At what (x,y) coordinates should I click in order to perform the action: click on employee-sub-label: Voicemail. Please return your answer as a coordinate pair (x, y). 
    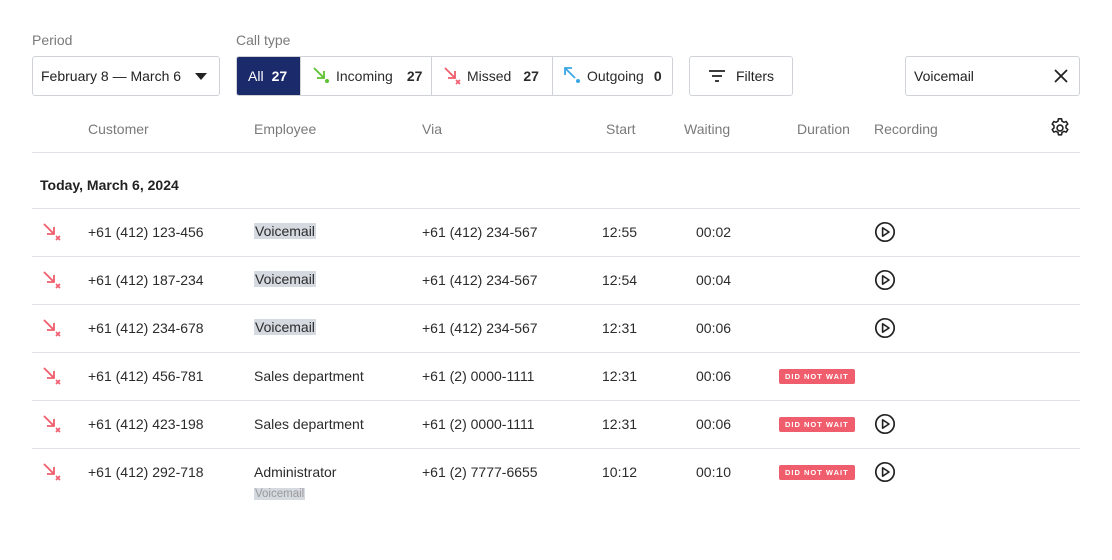
    Looking at the image, I should click on (280, 494).